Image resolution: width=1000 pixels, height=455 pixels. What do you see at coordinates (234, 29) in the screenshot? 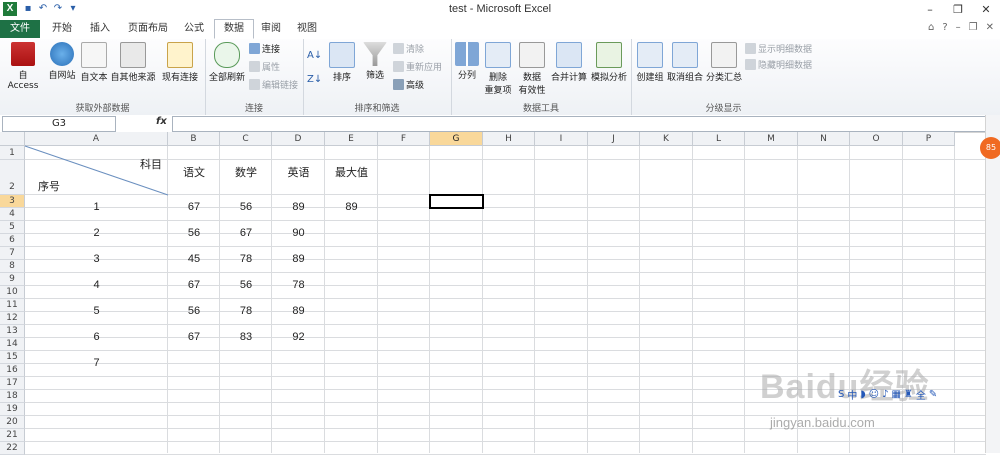
I see `tab-data: 数据` at bounding box center [234, 29].